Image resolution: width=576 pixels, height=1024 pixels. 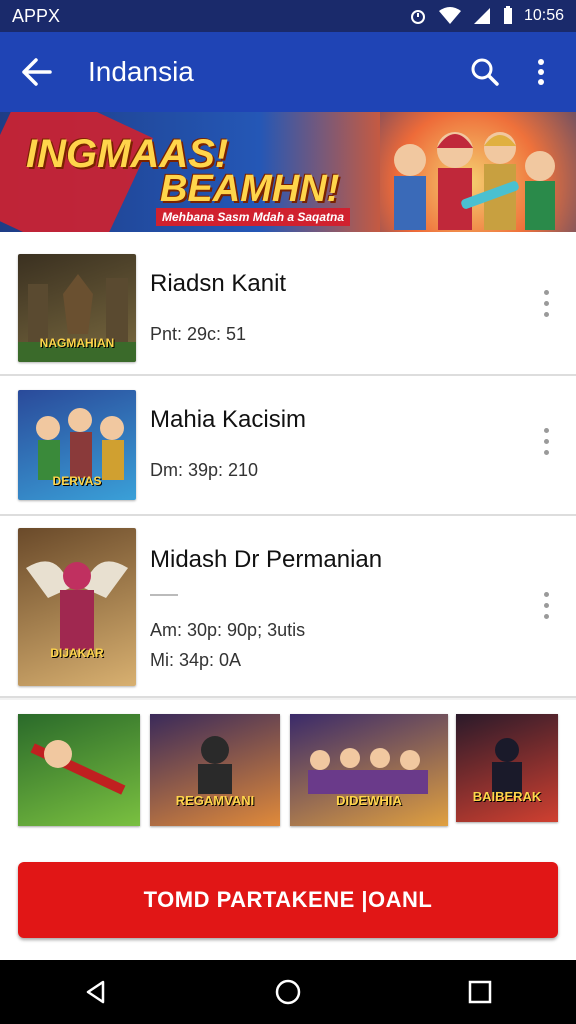 I want to click on carousel-tile: REGAMVANI, so click(x=215, y=770).